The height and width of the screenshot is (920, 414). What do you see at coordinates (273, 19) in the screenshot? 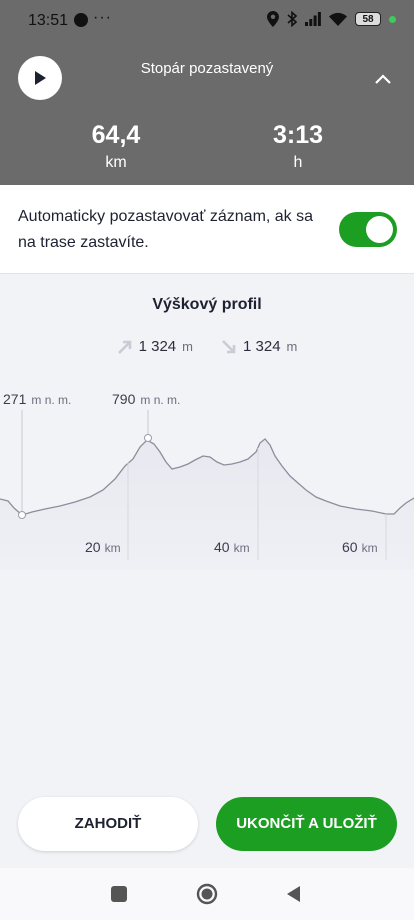
I see `location-icon` at bounding box center [273, 19].